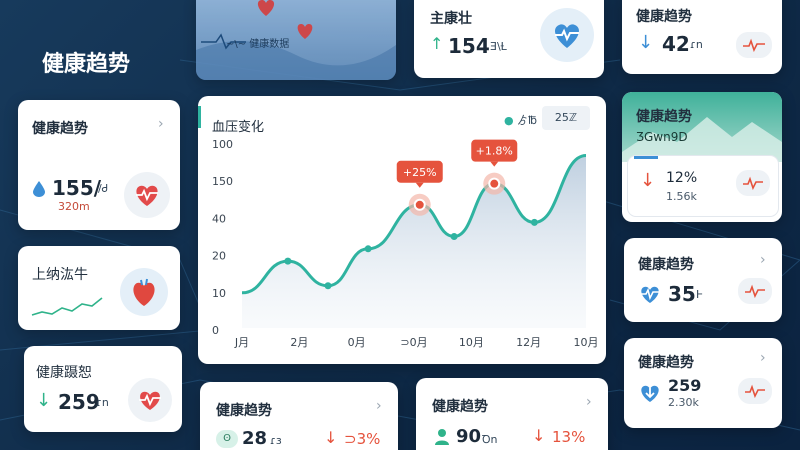 The image size is (800, 450). Describe the element at coordinates (215, 330) in the screenshot. I see `y-tick-label: 0` at that location.